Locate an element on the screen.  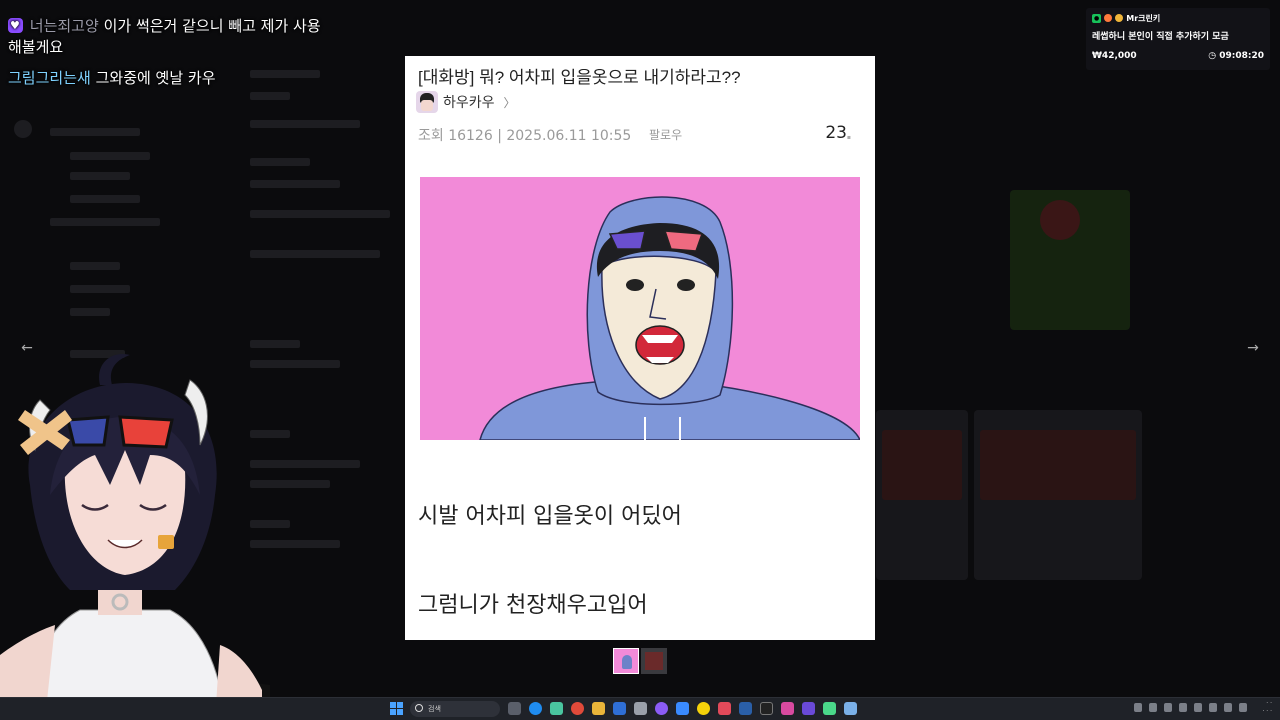
search-icon is located at coordinates (419, 708).